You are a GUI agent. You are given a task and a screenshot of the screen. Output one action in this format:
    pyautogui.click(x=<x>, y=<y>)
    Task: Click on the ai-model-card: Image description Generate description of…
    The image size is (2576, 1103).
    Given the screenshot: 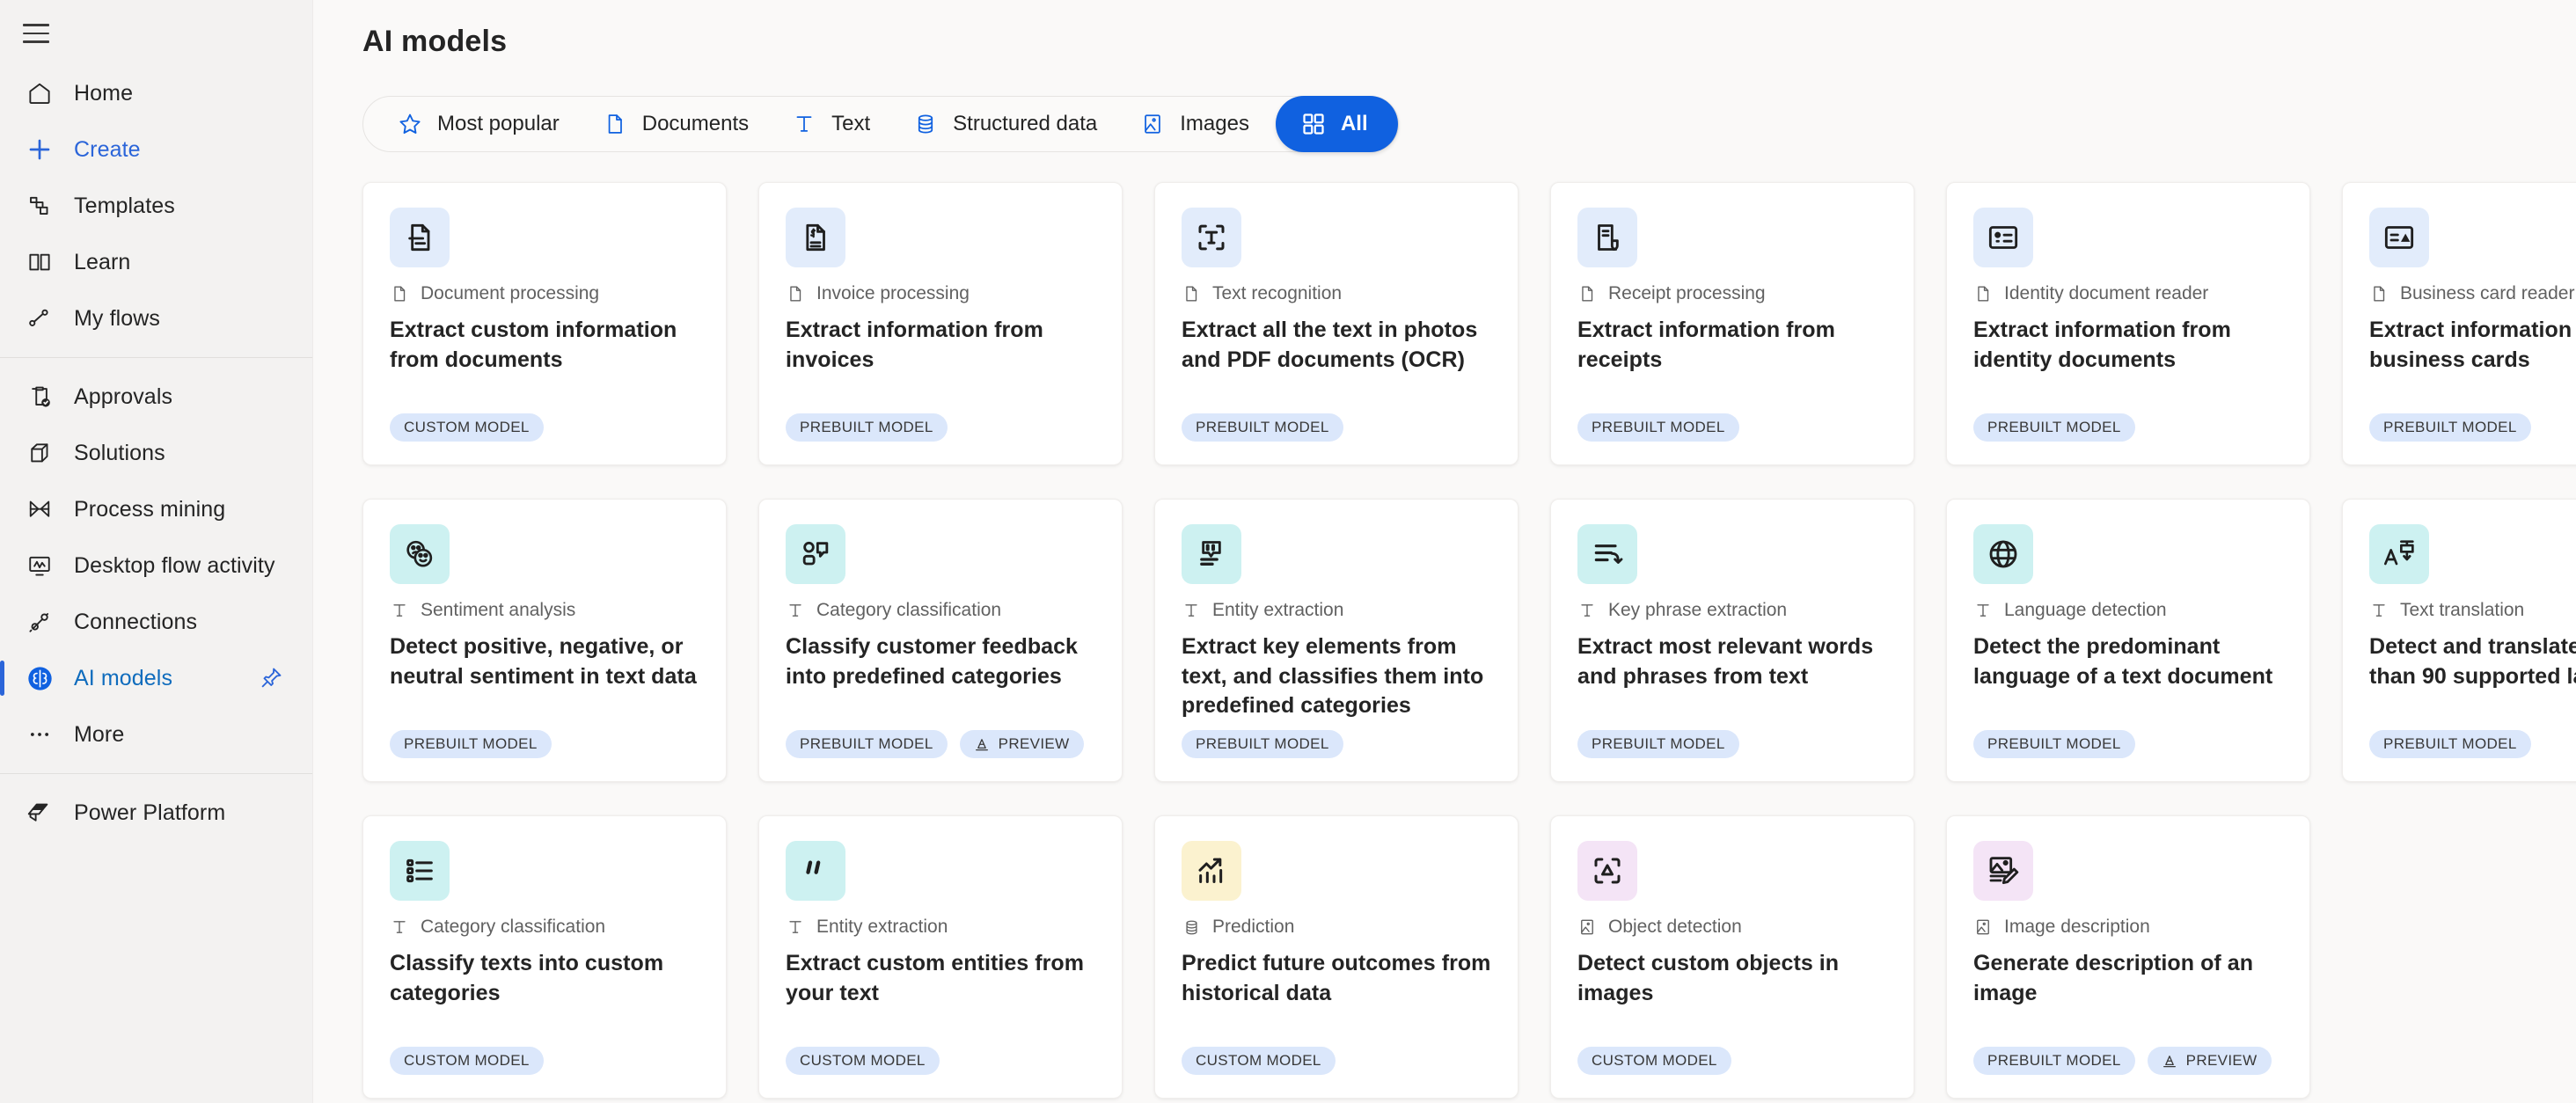 What is the action you would take?
    pyautogui.click(x=2128, y=957)
    